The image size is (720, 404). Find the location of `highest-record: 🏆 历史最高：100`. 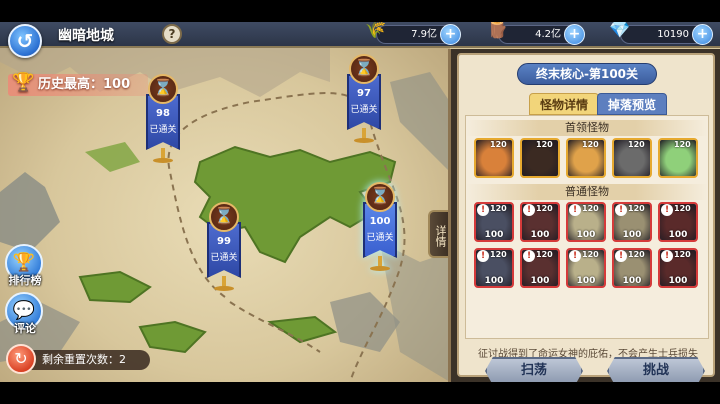

highest-record: 🏆 历史最高：100 is located at coordinates (78, 84).